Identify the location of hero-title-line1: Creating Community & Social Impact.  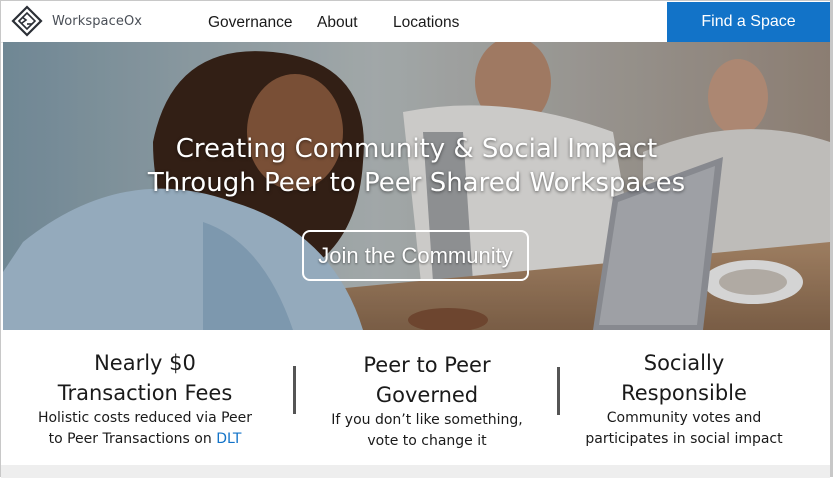
(416, 149).